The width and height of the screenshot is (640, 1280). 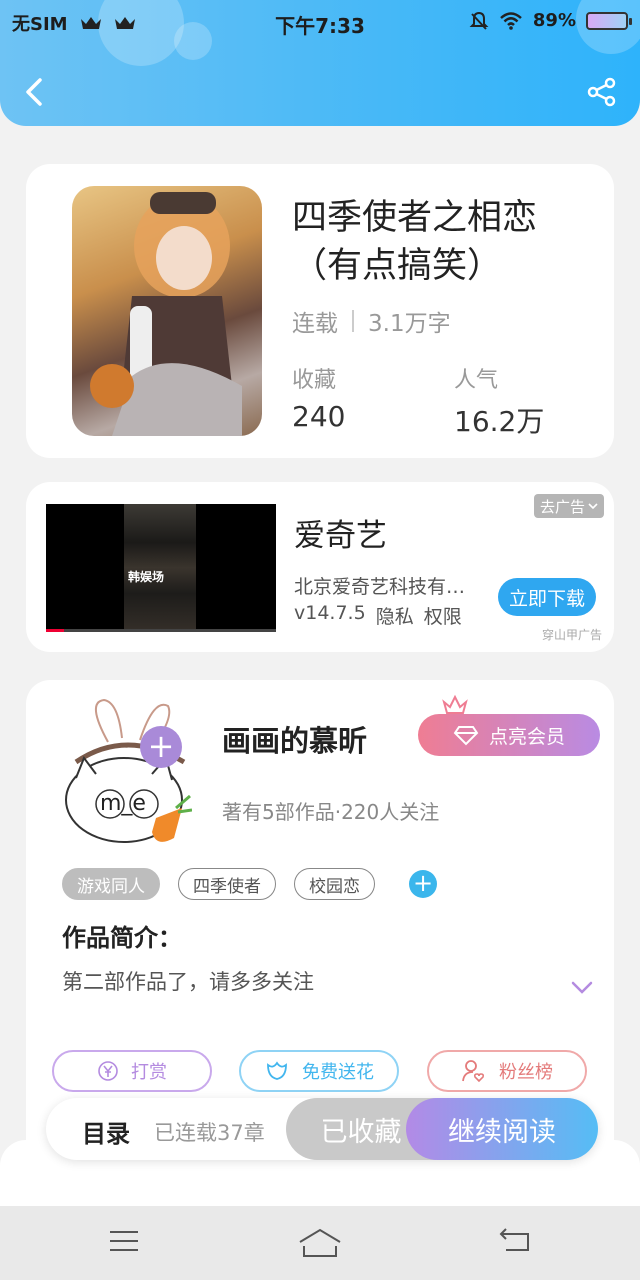 What do you see at coordinates (106, 1131) in the screenshot?
I see `toc-button: 目录` at bounding box center [106, 1131].